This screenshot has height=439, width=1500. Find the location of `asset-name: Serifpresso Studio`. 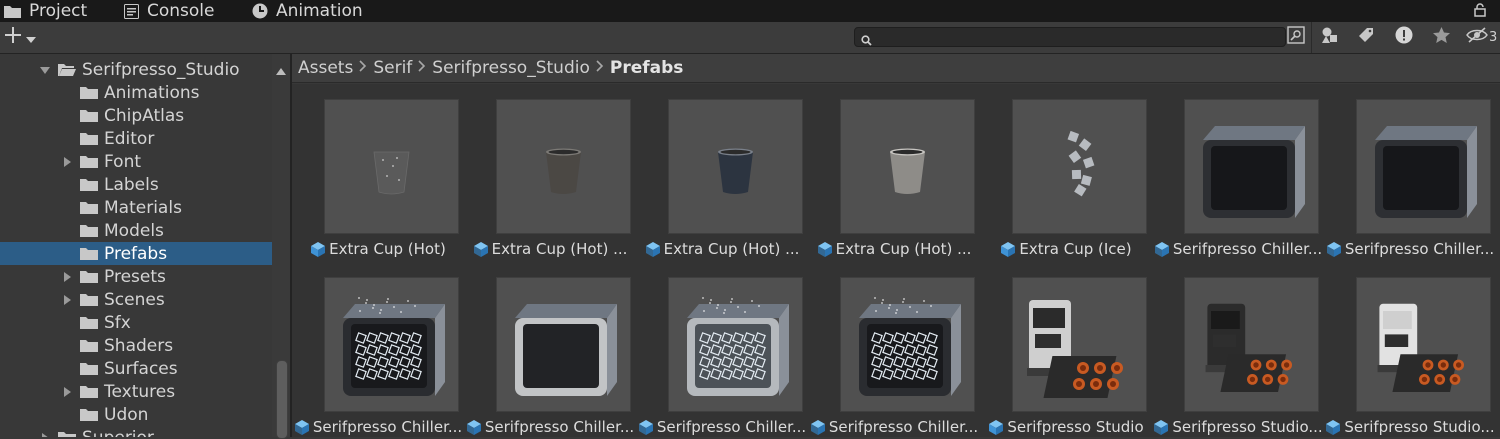

asset-name: Serifpresso Studio is located at coordinates (1075, 427).